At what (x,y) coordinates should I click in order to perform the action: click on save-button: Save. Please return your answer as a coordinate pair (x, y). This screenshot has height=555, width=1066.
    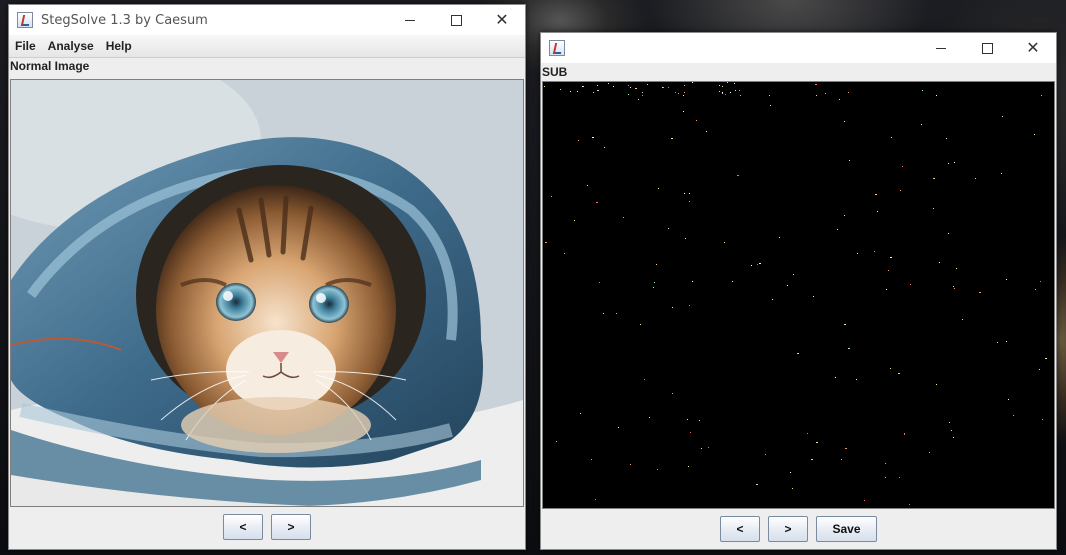
    Looking at the image, I should click on (846, 529).